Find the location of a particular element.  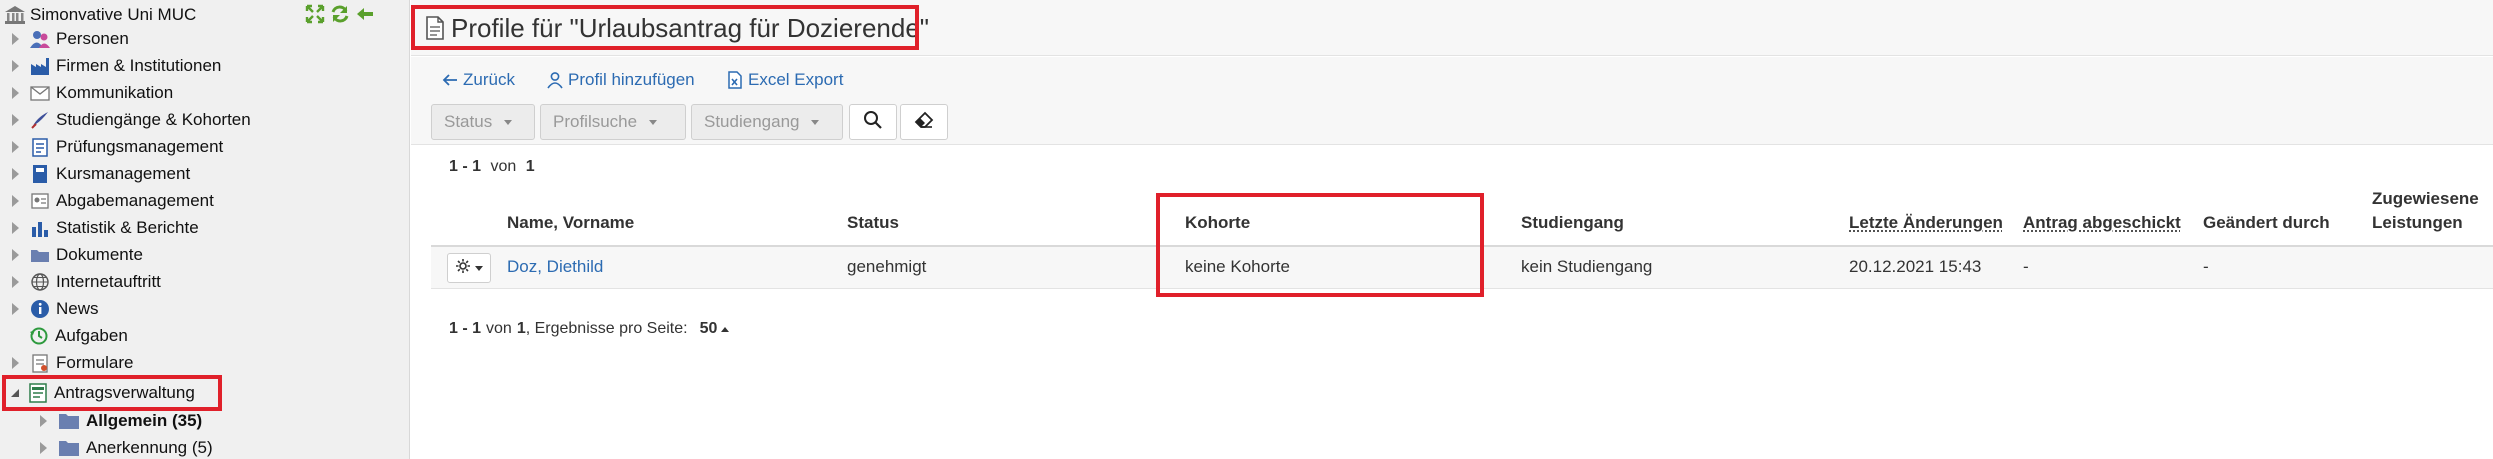

column-header-assigned-line1: Zugewiesene is located at coordinates (2425, 198).